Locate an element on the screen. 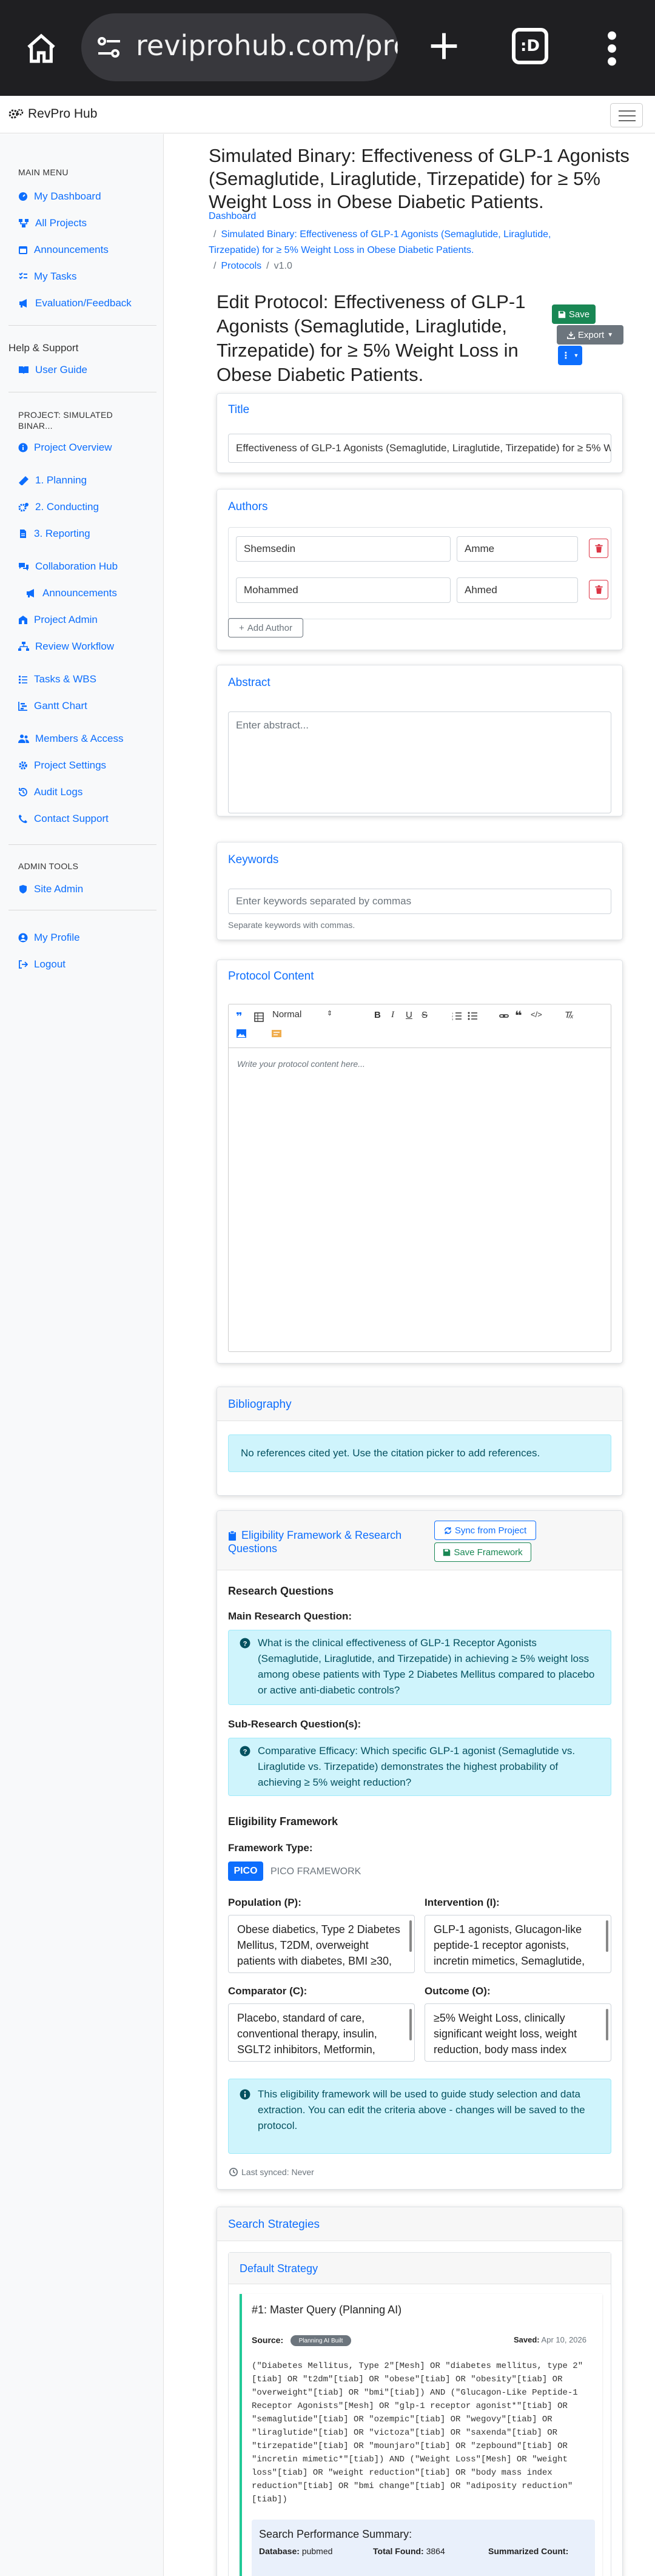  sidebar-item-all-projects: All Projects is located at coordinates (53, 223).